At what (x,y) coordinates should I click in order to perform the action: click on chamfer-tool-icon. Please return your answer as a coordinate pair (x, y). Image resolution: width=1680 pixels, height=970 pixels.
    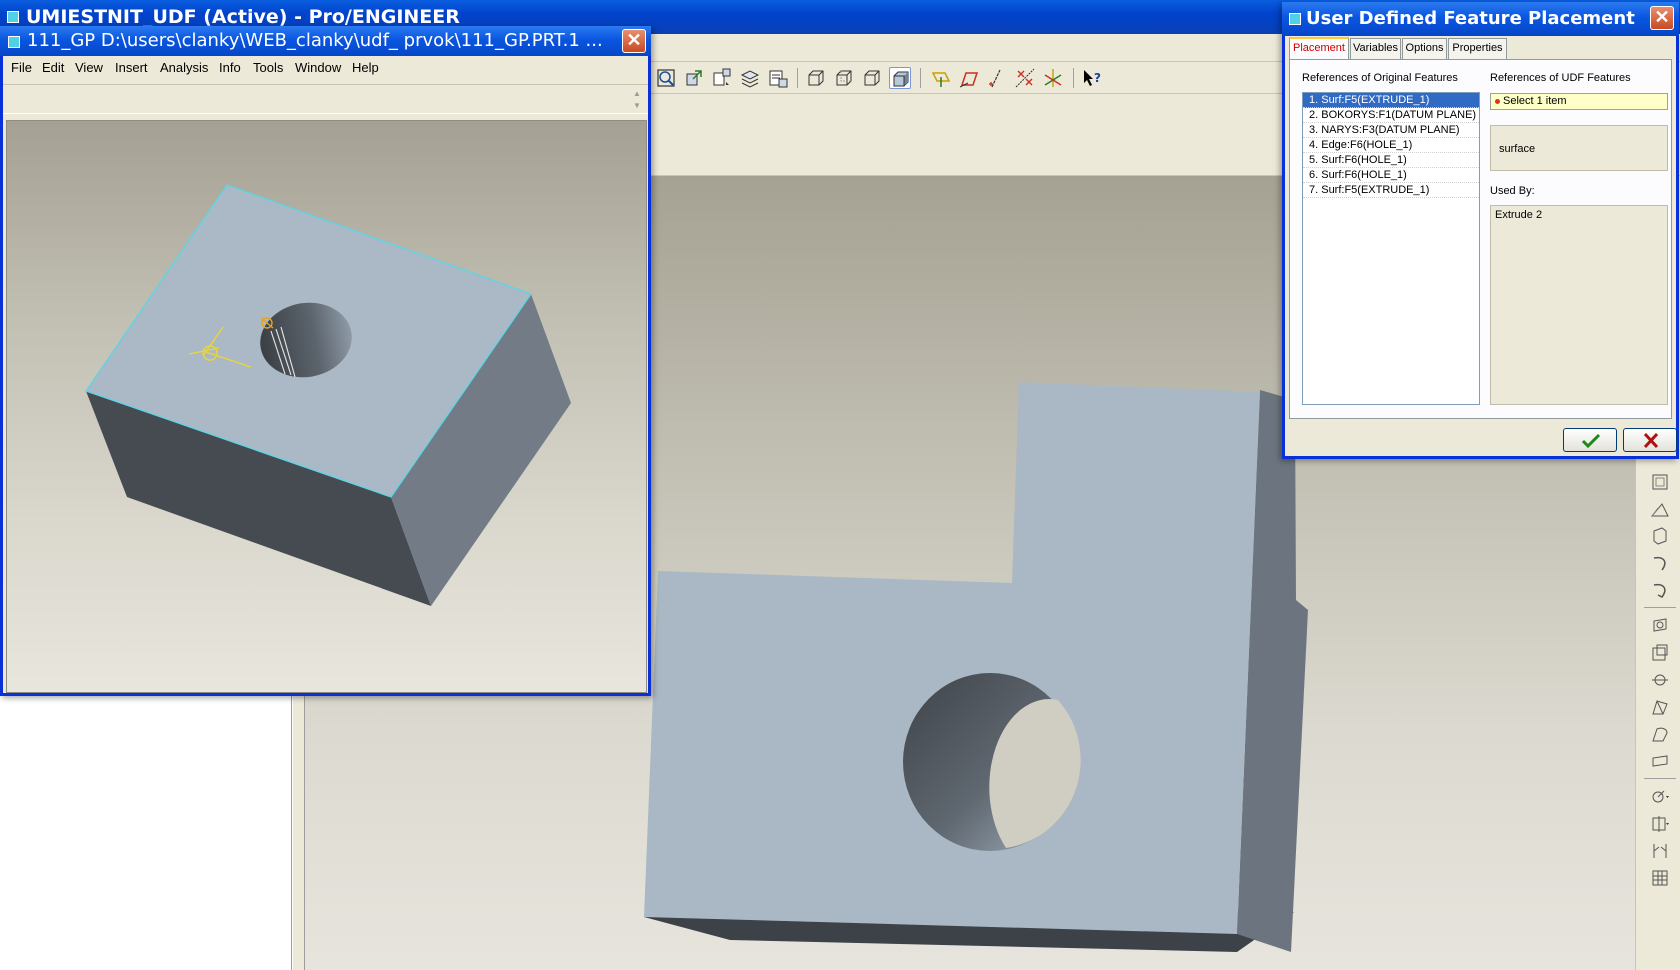
    Looking at the image, I should click on (1660, 761).